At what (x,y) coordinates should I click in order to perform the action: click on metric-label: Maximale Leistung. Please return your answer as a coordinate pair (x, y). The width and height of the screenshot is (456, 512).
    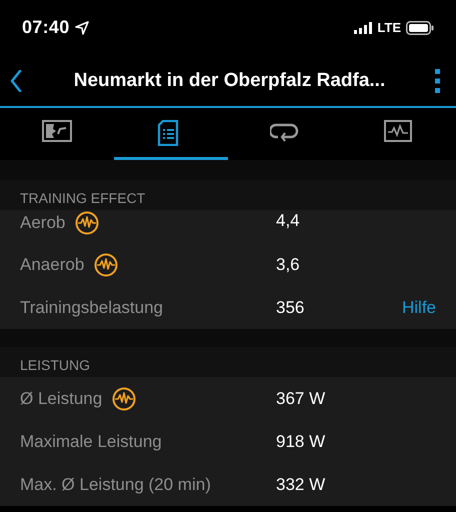
    Looking at the image, I should click on (91, 442).